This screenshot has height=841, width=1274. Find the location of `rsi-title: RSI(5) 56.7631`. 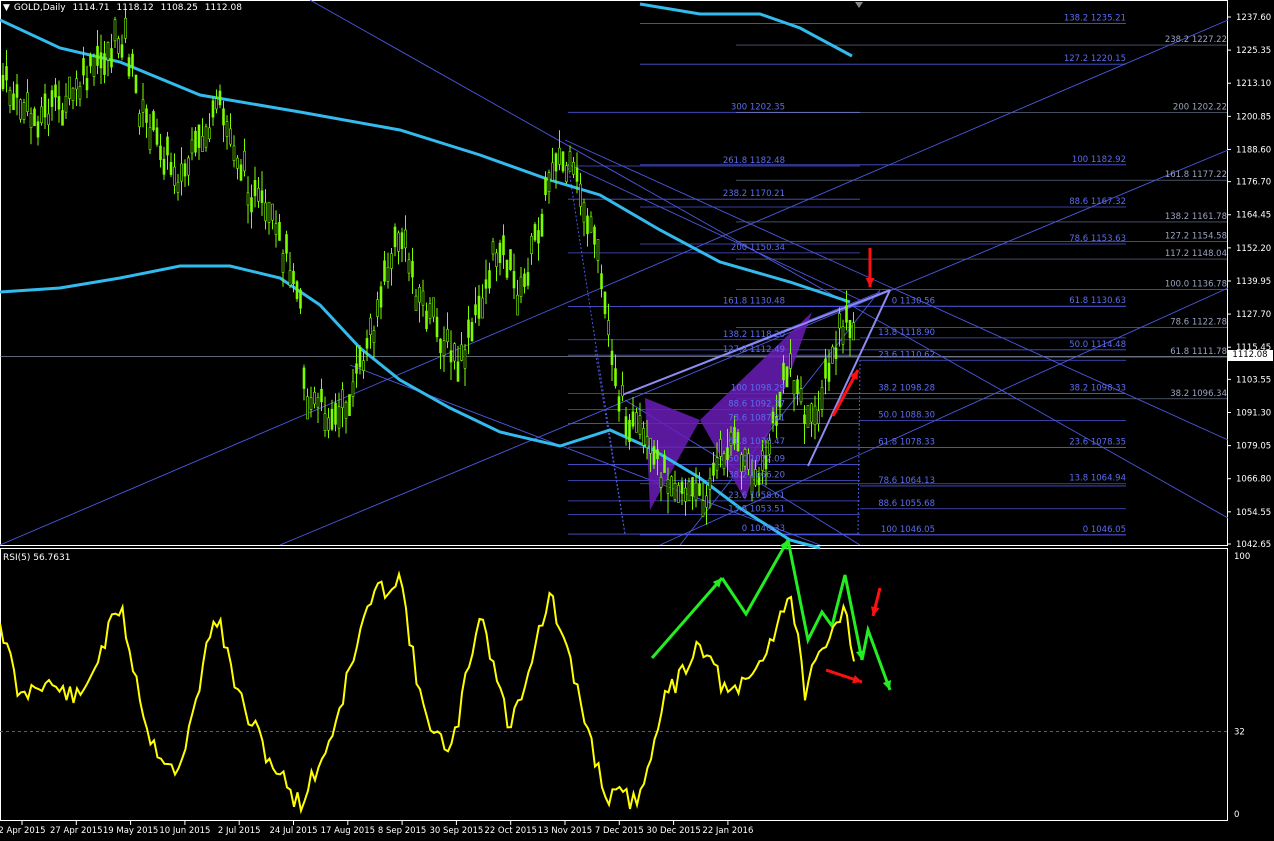

rsi-title: RSI(5) 56.7631 is located at coordinates (37, 558).